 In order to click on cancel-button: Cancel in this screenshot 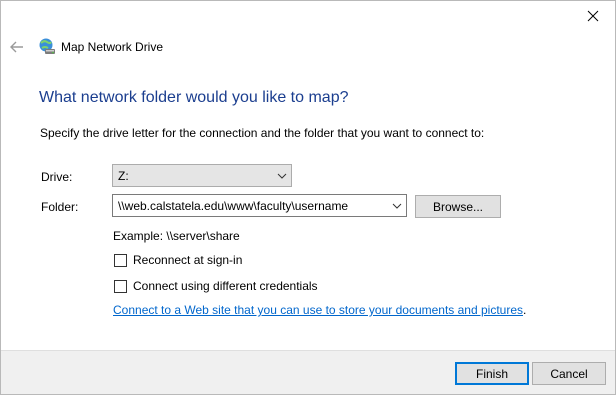, I will do `click(569, 373)`.